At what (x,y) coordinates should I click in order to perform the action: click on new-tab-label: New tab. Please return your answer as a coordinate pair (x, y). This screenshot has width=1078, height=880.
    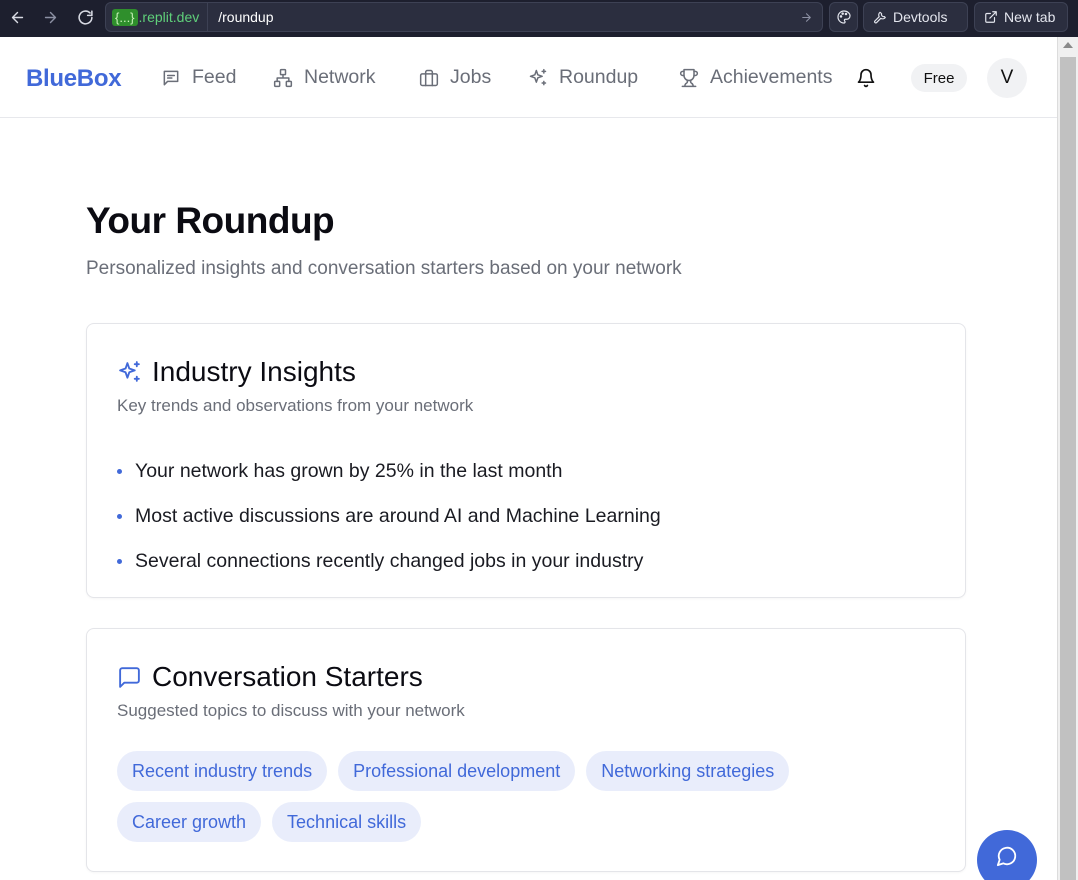
    Looking at the image, I should click on (1030, 17).